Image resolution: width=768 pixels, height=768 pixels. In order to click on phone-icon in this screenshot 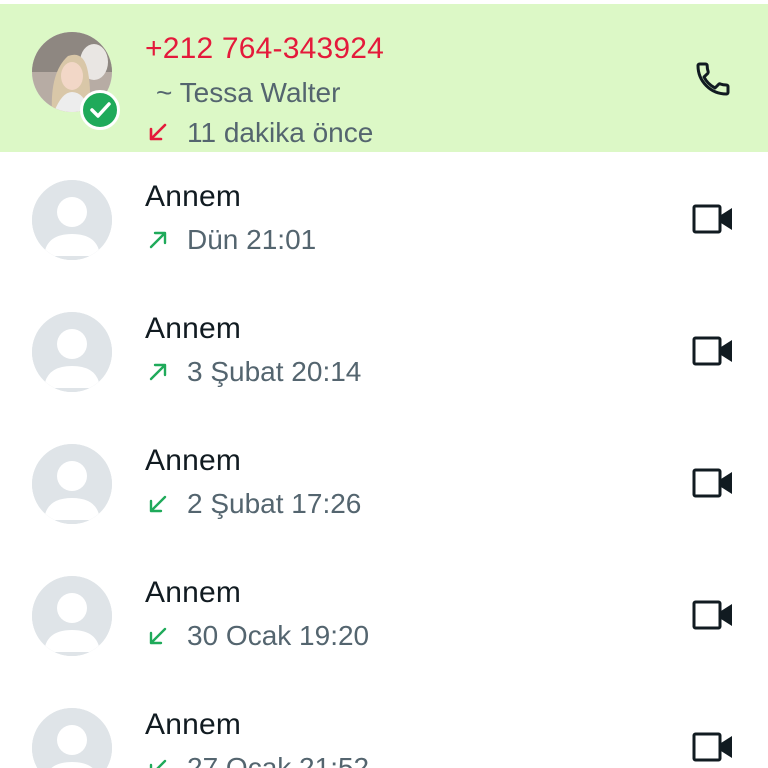, I will do `click(713, 79)`.